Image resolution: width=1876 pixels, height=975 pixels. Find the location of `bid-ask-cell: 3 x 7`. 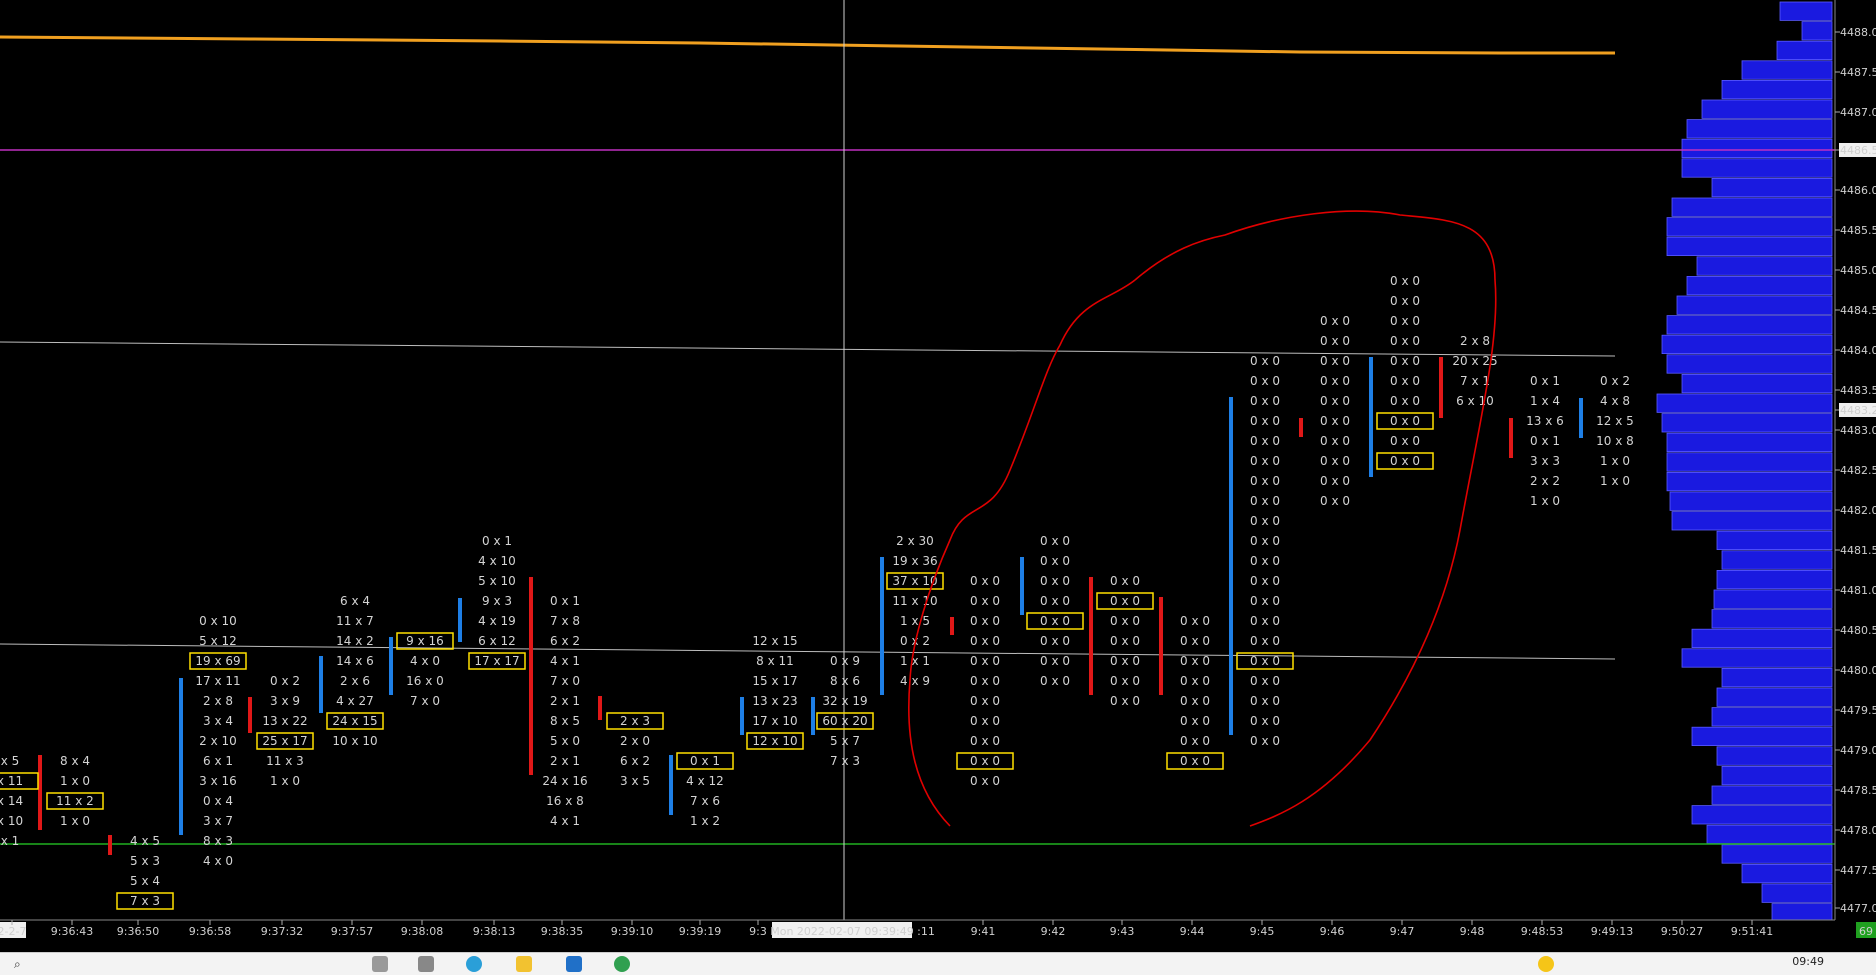

bid-ask-cell: 3 x 7 is located at coordinates (218, 821).